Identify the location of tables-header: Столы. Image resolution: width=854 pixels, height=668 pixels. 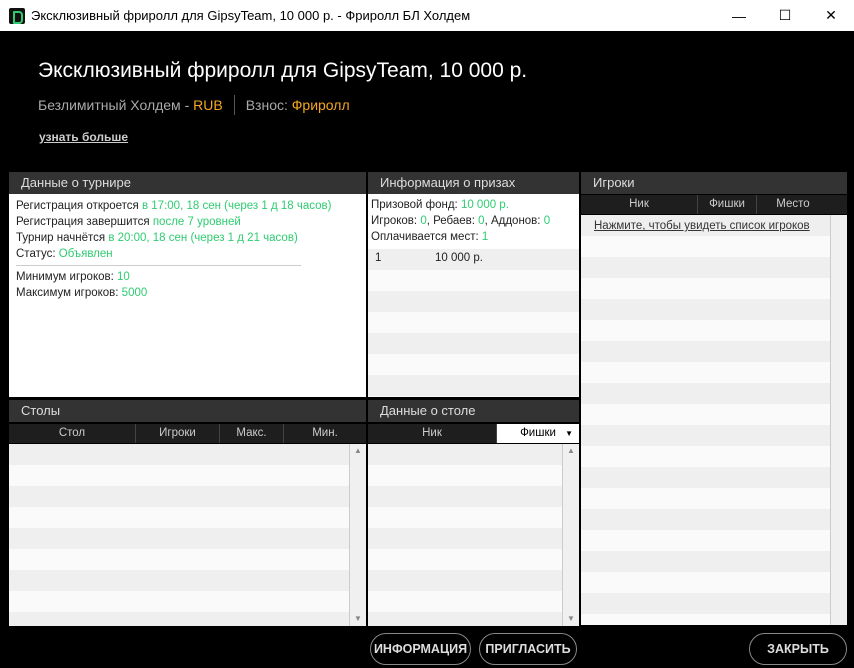
(187, 411).